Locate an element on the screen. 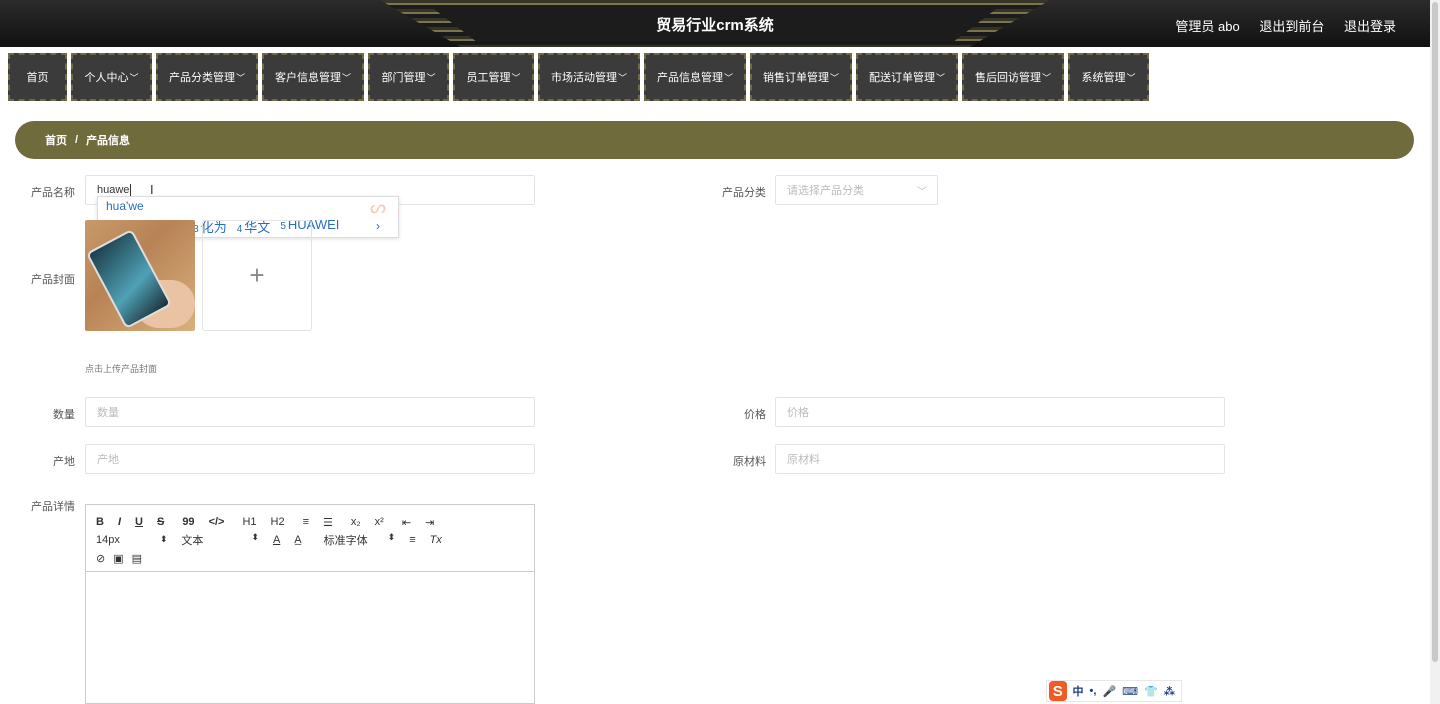 The width and height of the screenshot is (1440, 704). link-icon: ⊘ is located at coordinates (100, 558).